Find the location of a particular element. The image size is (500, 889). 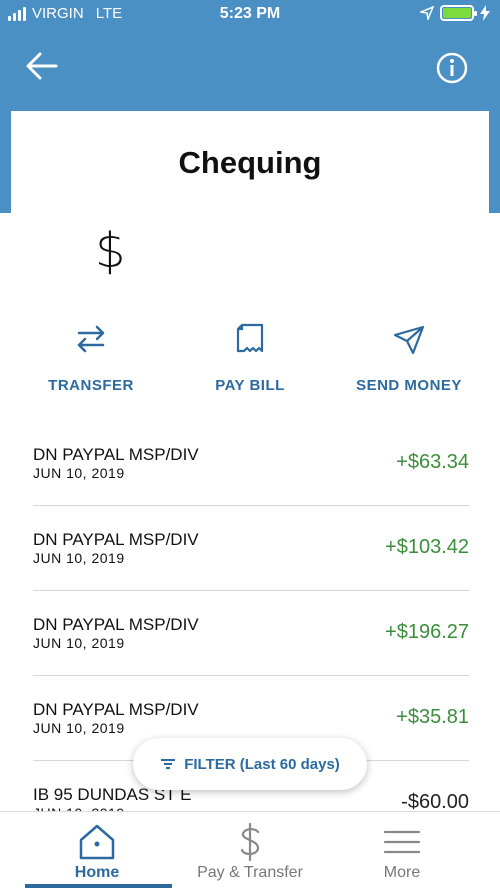

info-button is located at coordinates (452, 68).